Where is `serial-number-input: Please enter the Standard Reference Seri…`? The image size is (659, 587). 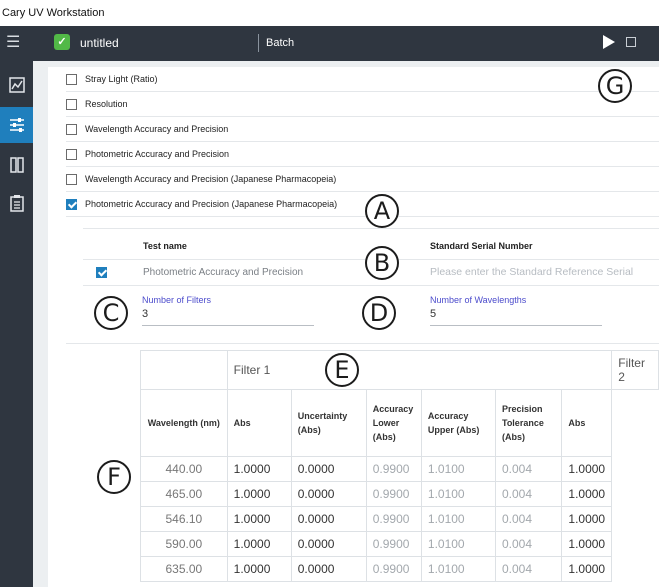
serial-number-input: Please enter the Standard Reference Seri… is located at coordinates (531, 272).